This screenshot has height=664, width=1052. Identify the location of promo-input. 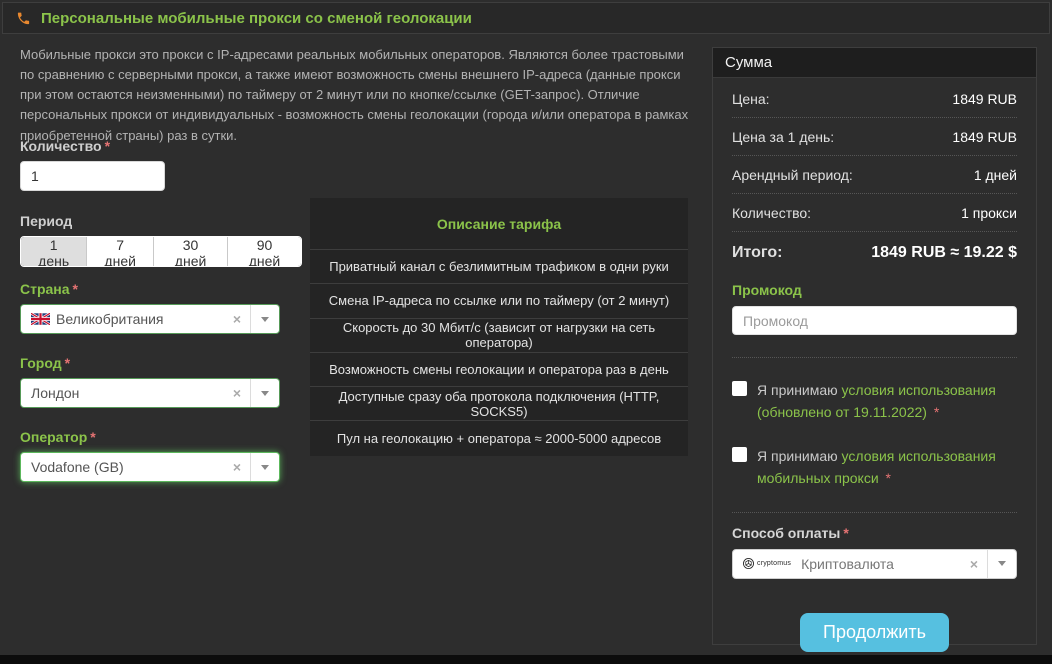
(874, 320).